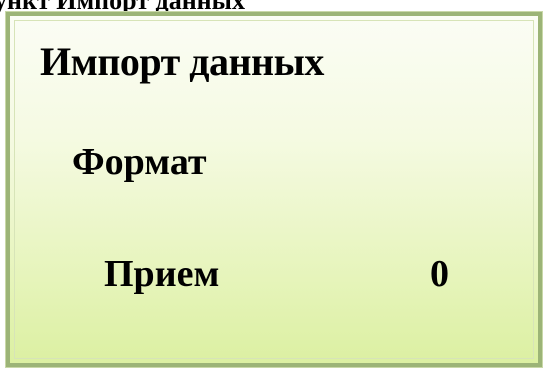 The height and width of the screenshot is (374, 553). I want to click on receive-label: Прием, so click(162, 274).